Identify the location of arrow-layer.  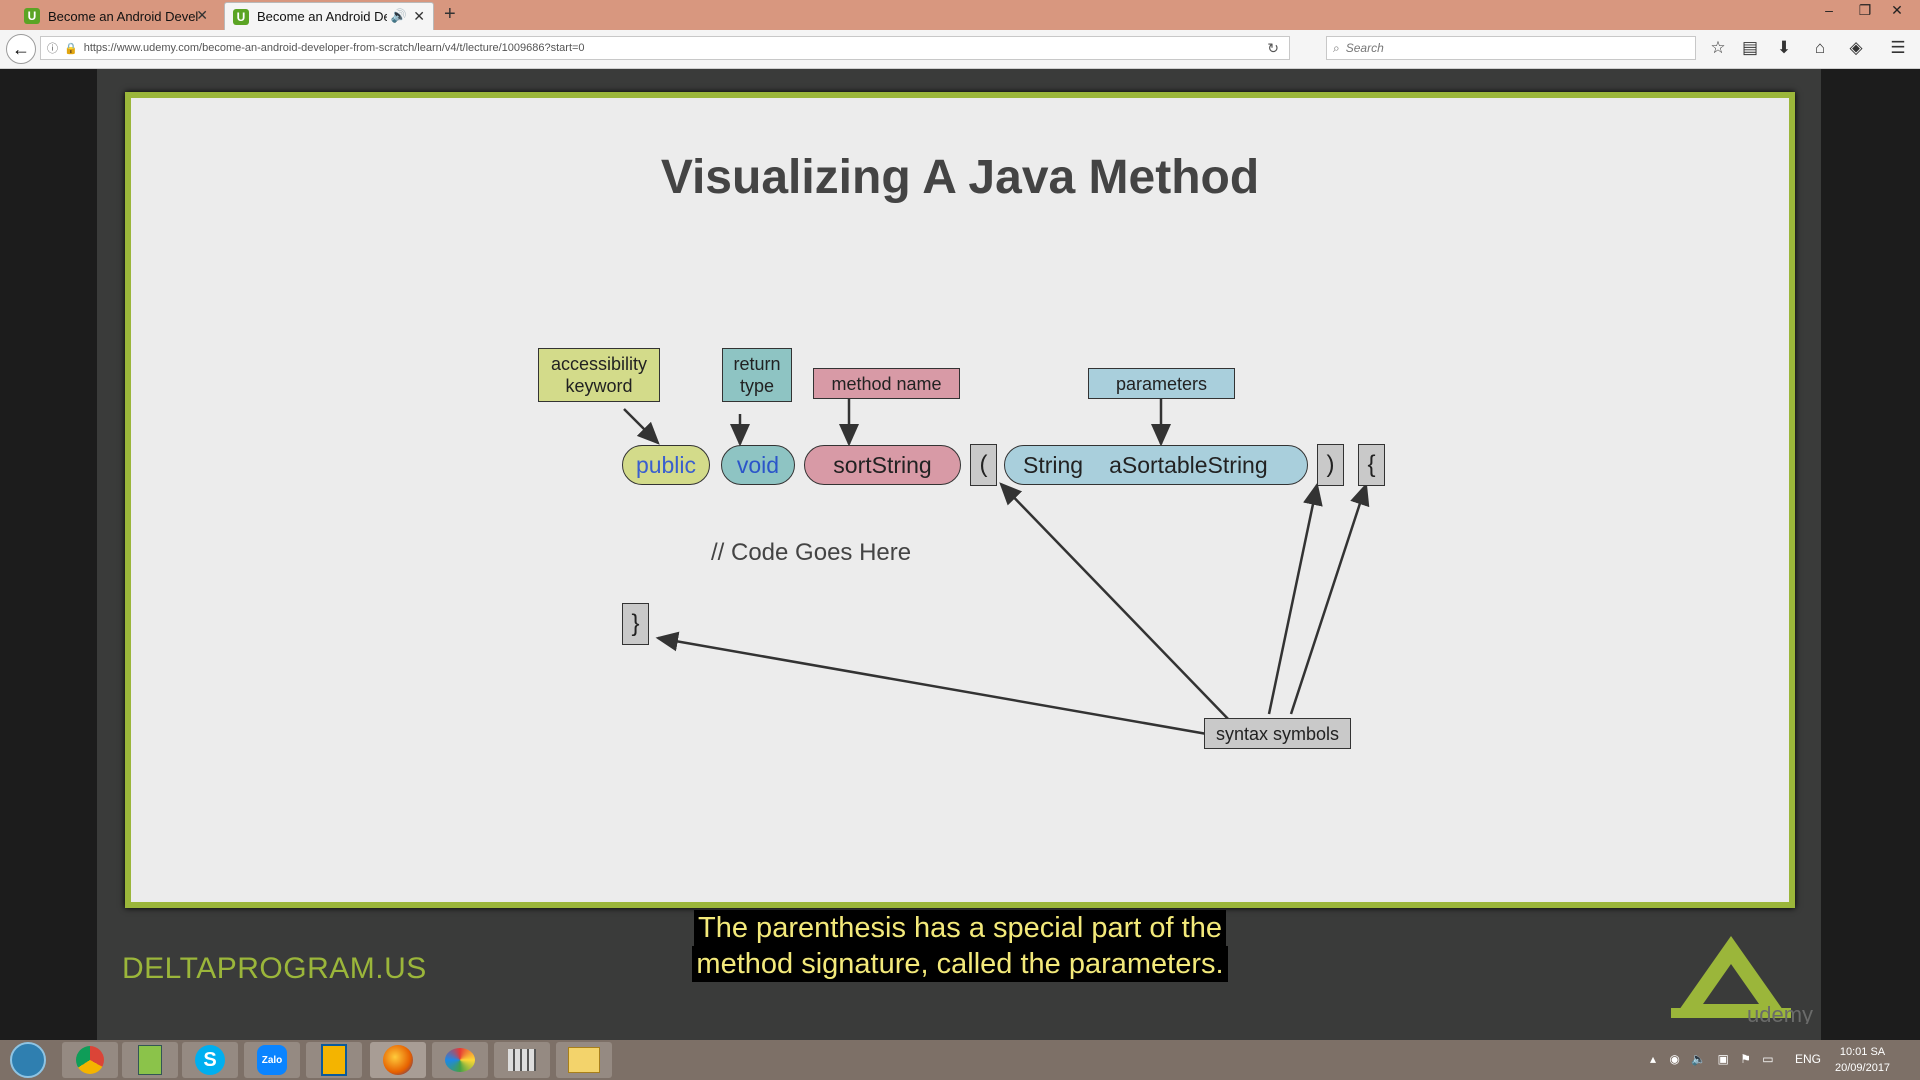
(996, 565).